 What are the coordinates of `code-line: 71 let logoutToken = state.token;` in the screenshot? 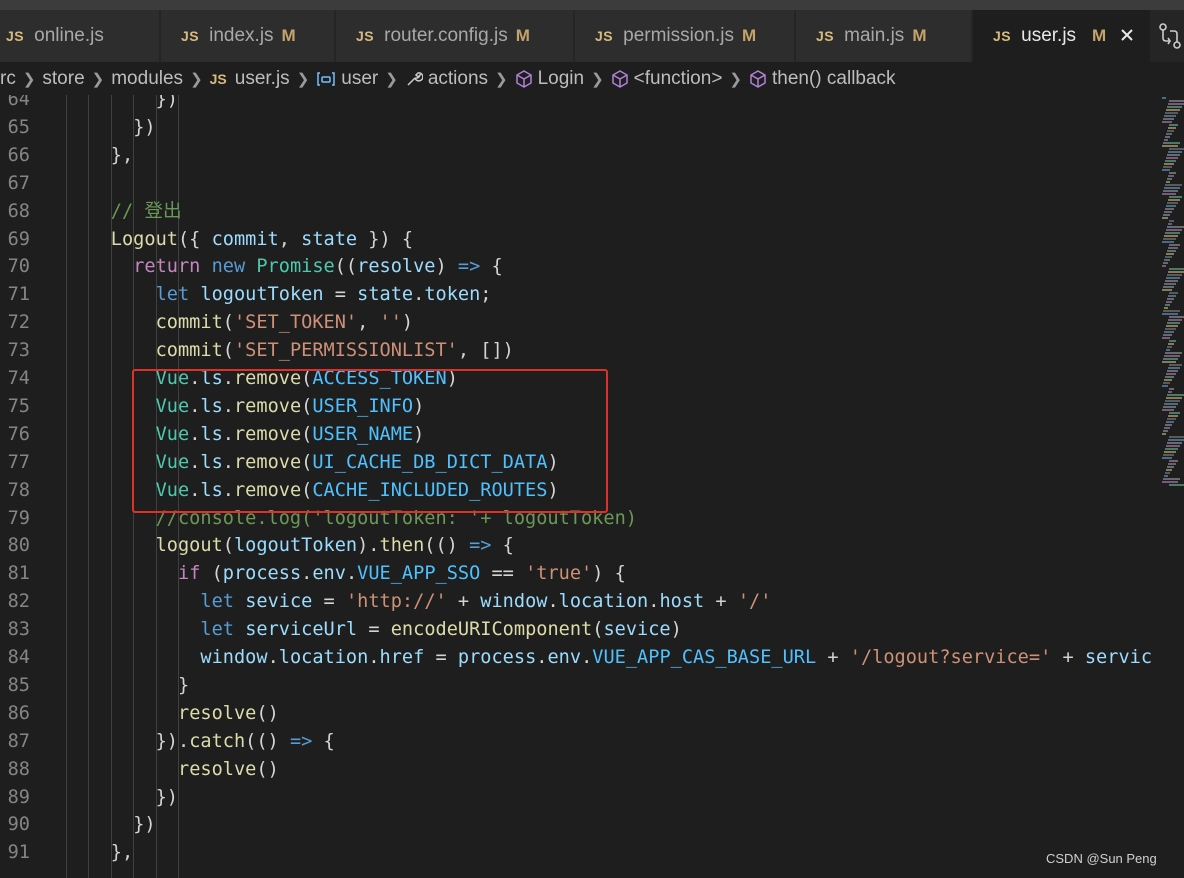 It's located at (579, 295).